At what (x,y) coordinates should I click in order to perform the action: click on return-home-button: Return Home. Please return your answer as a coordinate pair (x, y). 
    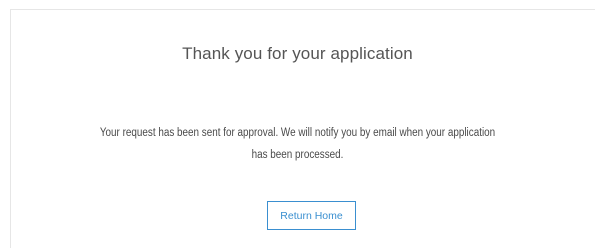
    Looking at the image, I should click on (311, 215).